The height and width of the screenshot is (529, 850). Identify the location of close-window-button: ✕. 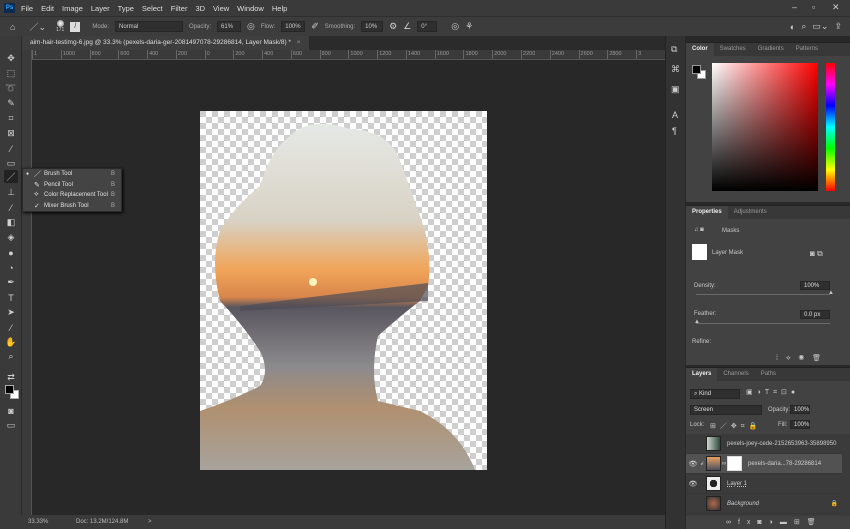
(836, 7).